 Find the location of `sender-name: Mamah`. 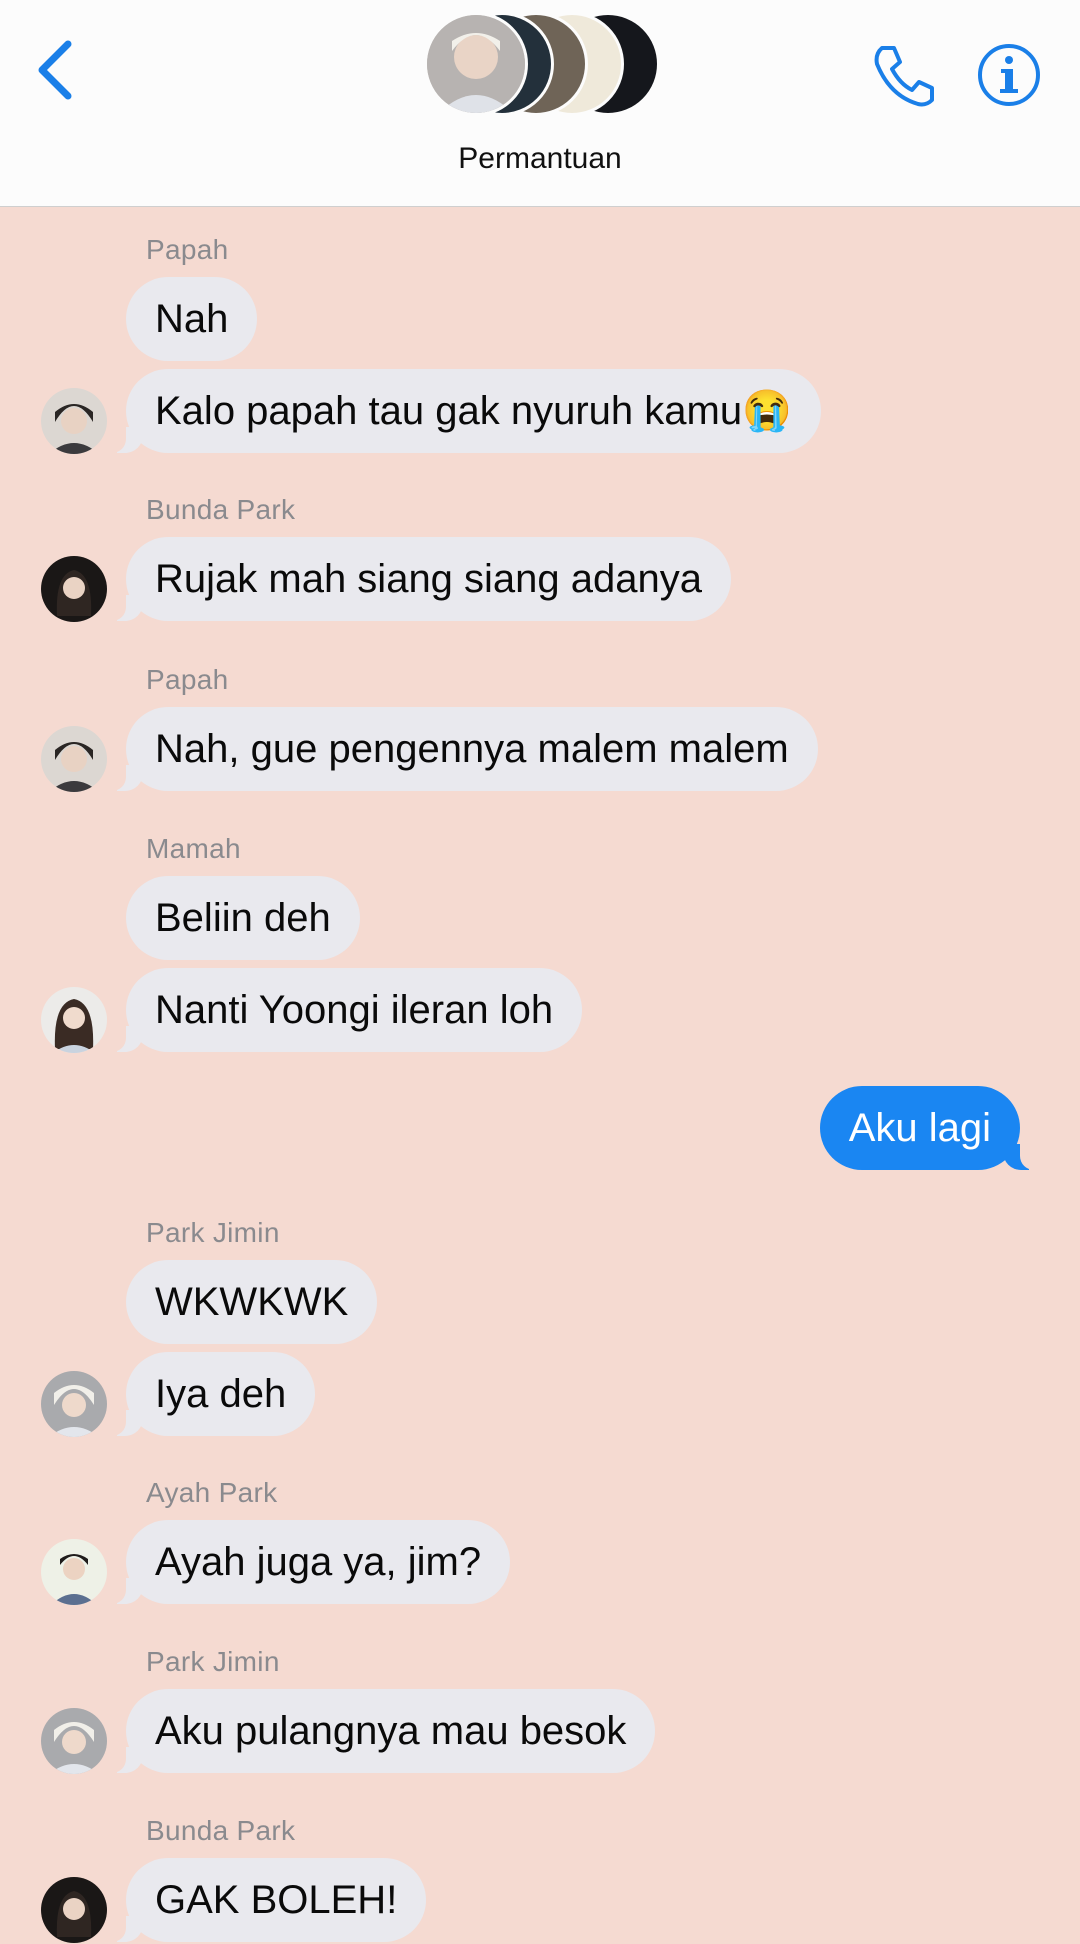

sender-name: Mamah is located at coordinates (193, 848).